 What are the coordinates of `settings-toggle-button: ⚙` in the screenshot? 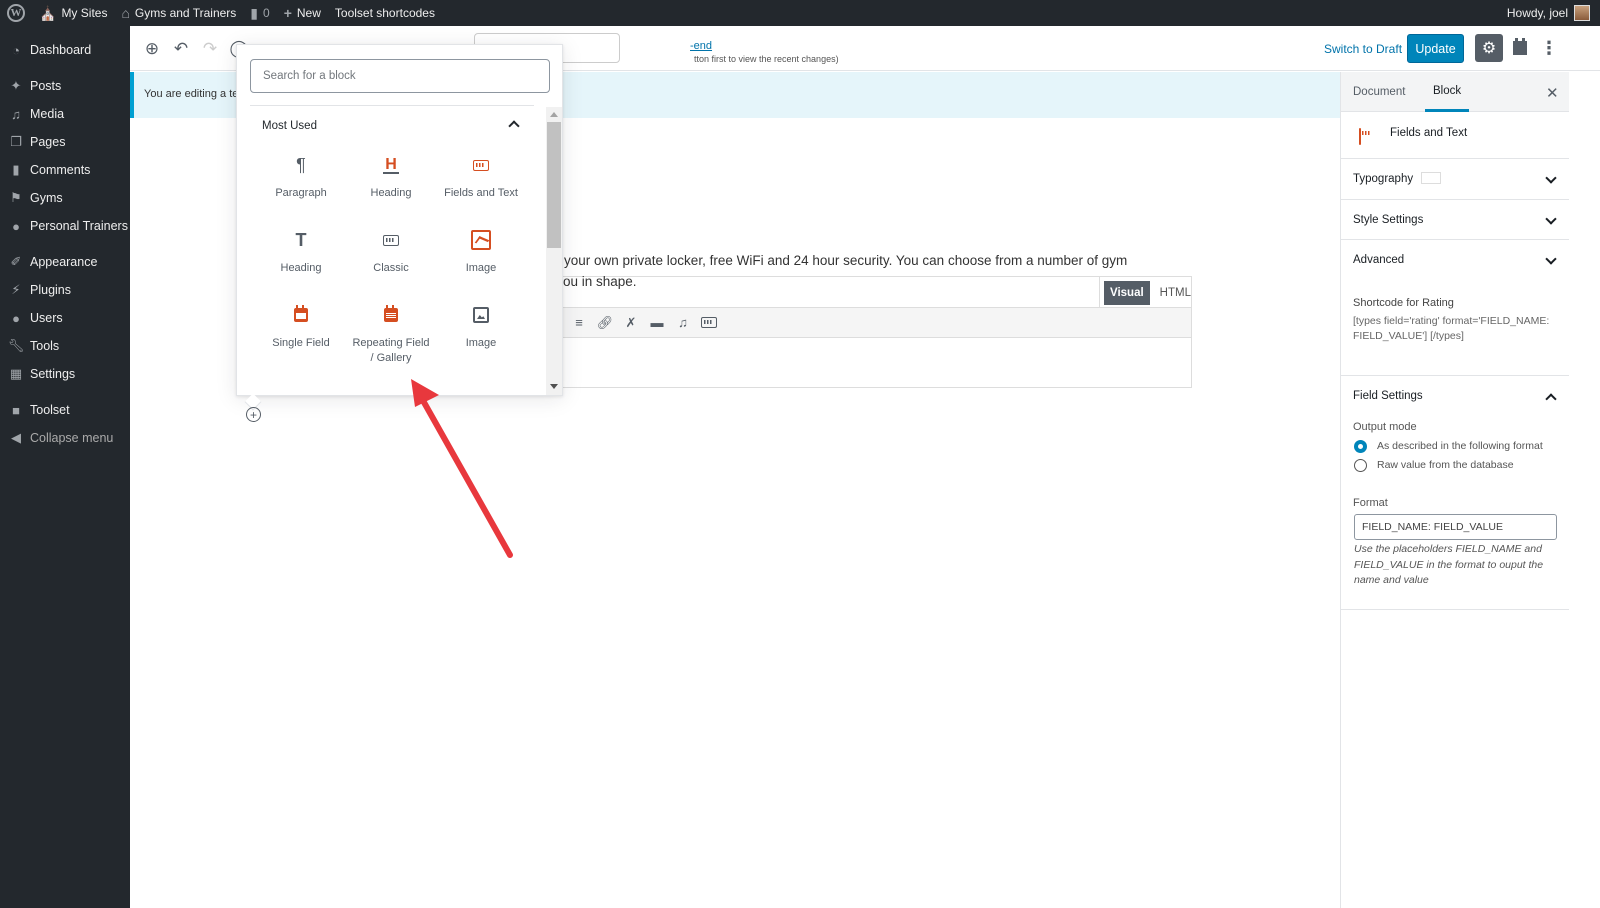 It's located at (1489, 48).